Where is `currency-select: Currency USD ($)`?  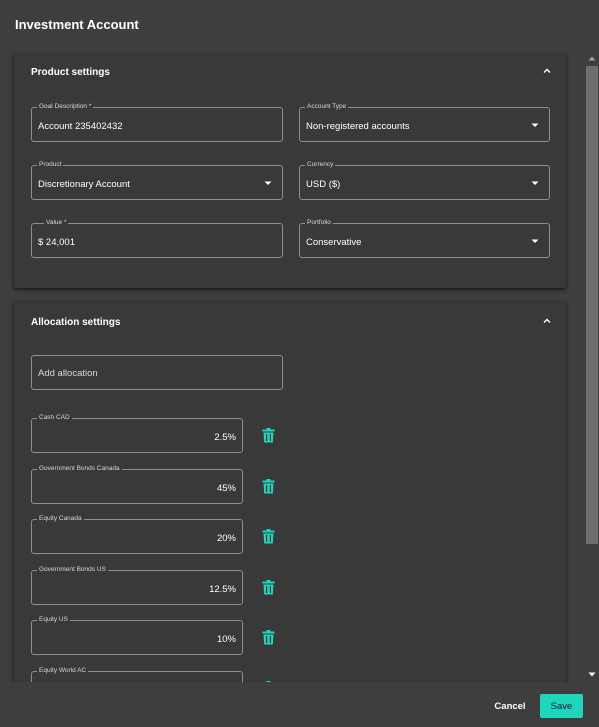 currency-select: Currency USD ($) is located at coordinates (424, 180).